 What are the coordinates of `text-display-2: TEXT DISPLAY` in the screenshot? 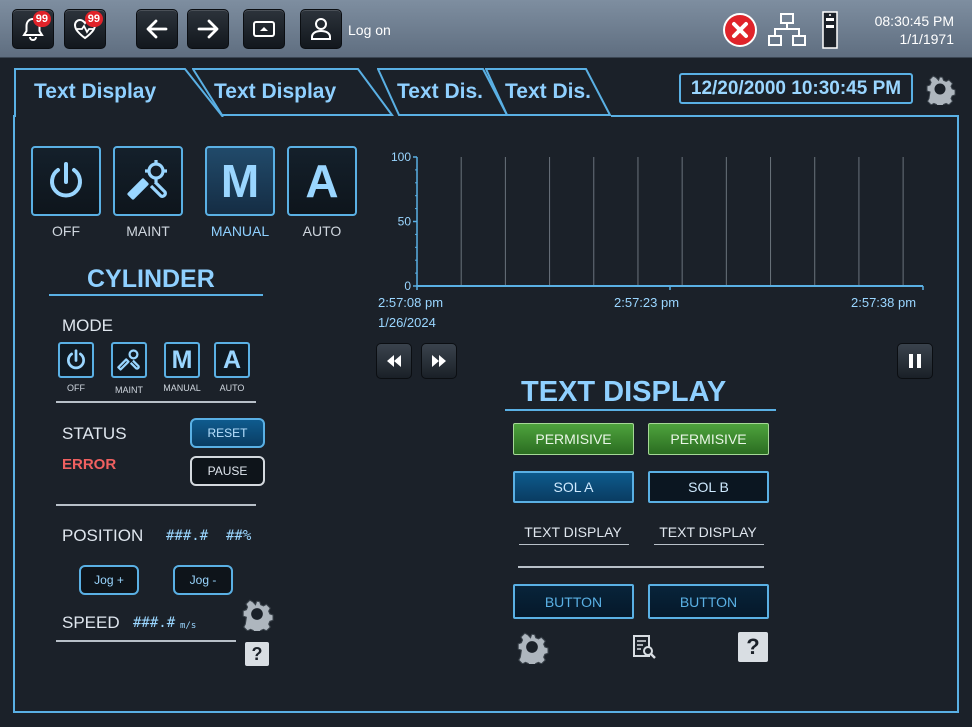 It's located at (708, 532).